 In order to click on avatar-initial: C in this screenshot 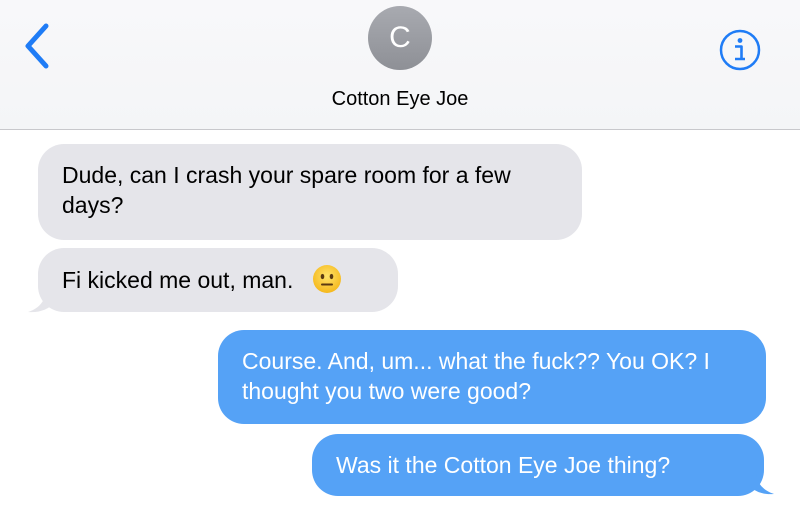, I will do `click(400, 37)`.